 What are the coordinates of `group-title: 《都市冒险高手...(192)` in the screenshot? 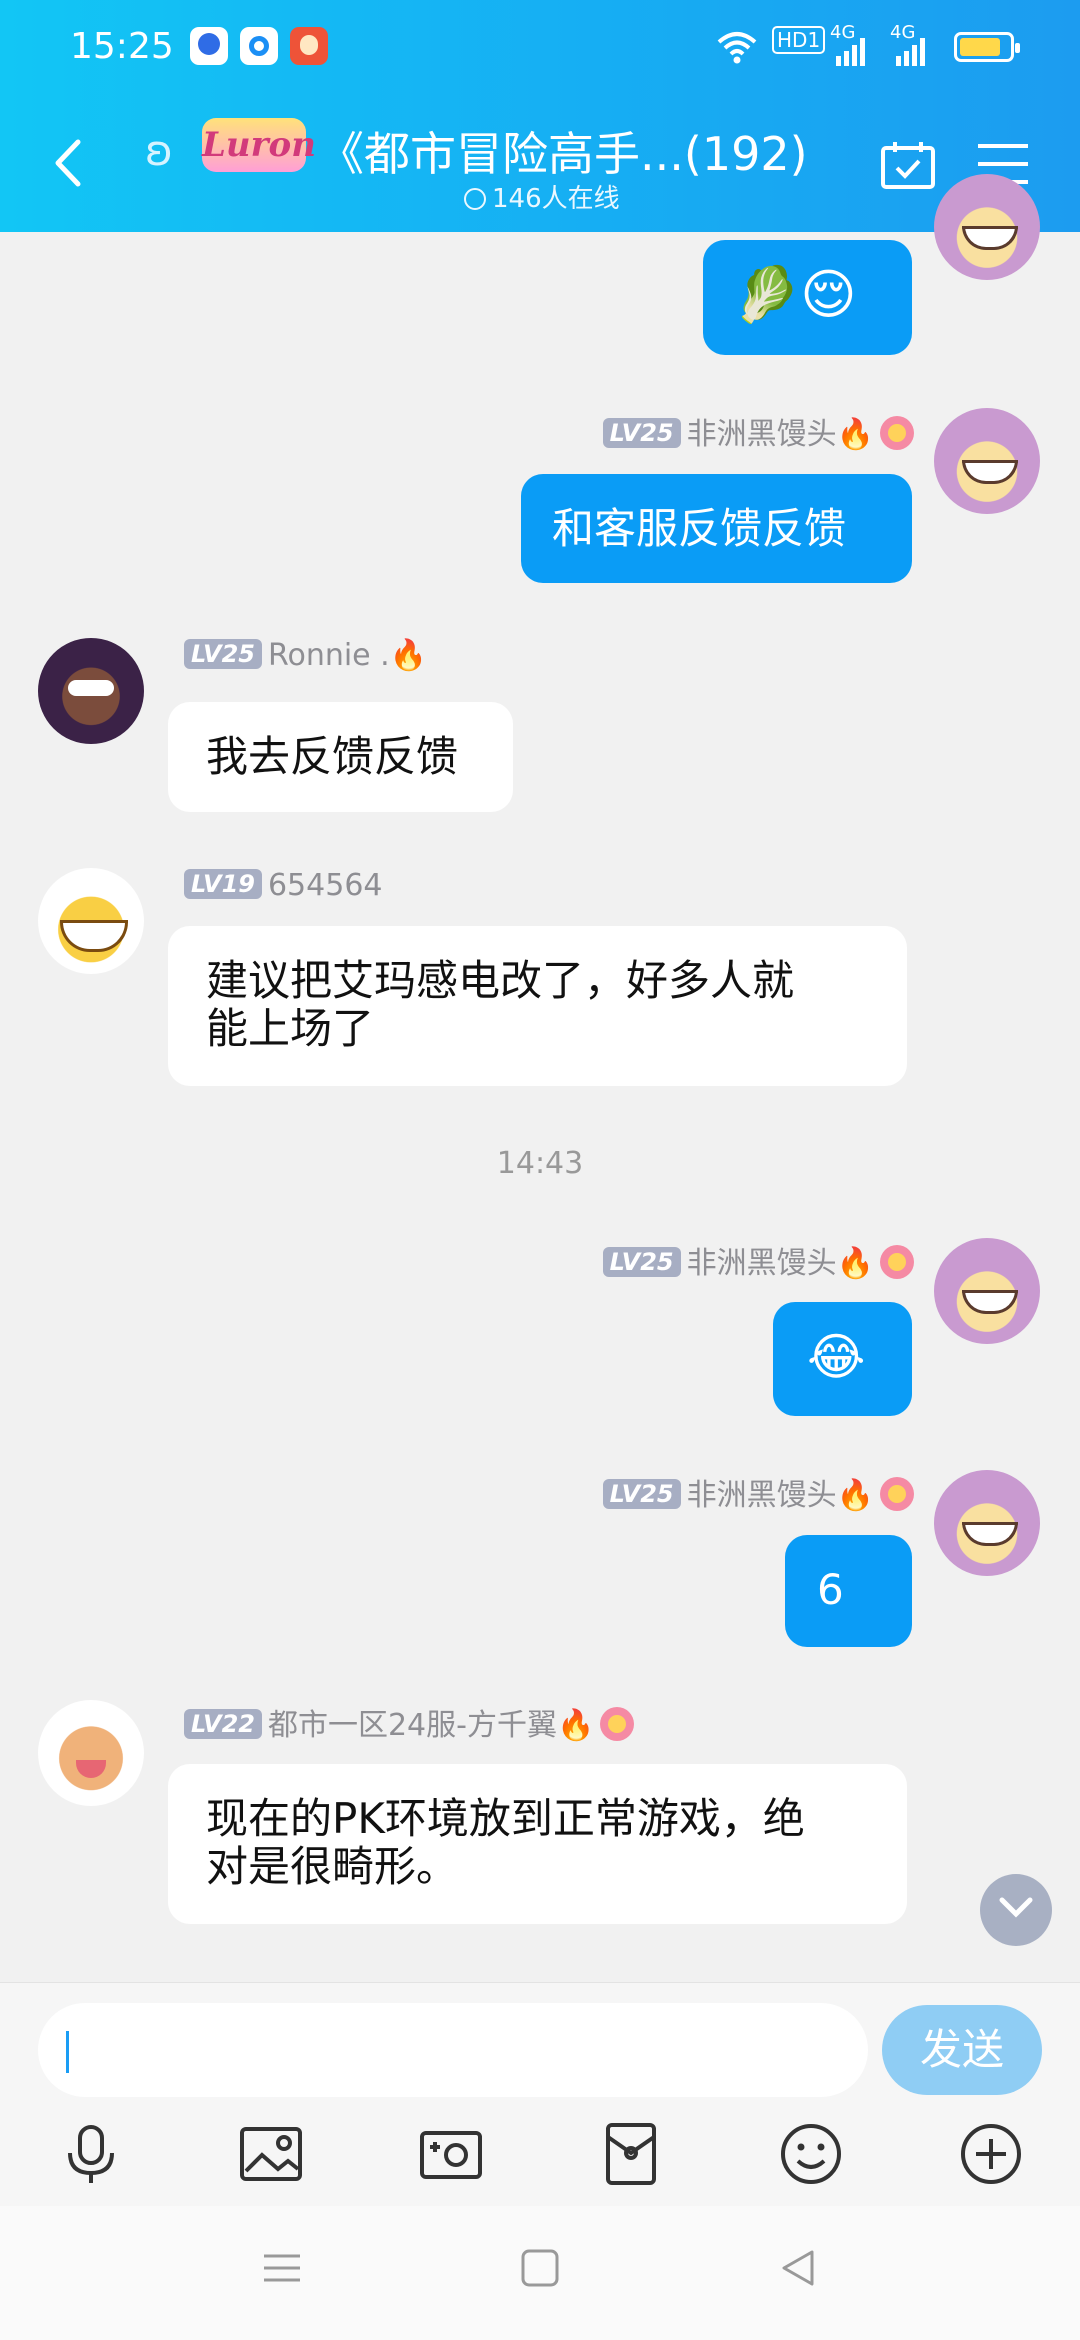 It's located at (563, 151).